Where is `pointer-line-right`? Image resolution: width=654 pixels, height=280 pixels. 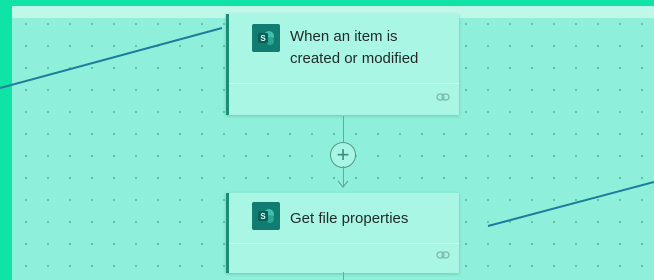
pointer-line-right is located at coordinates (570, 204).